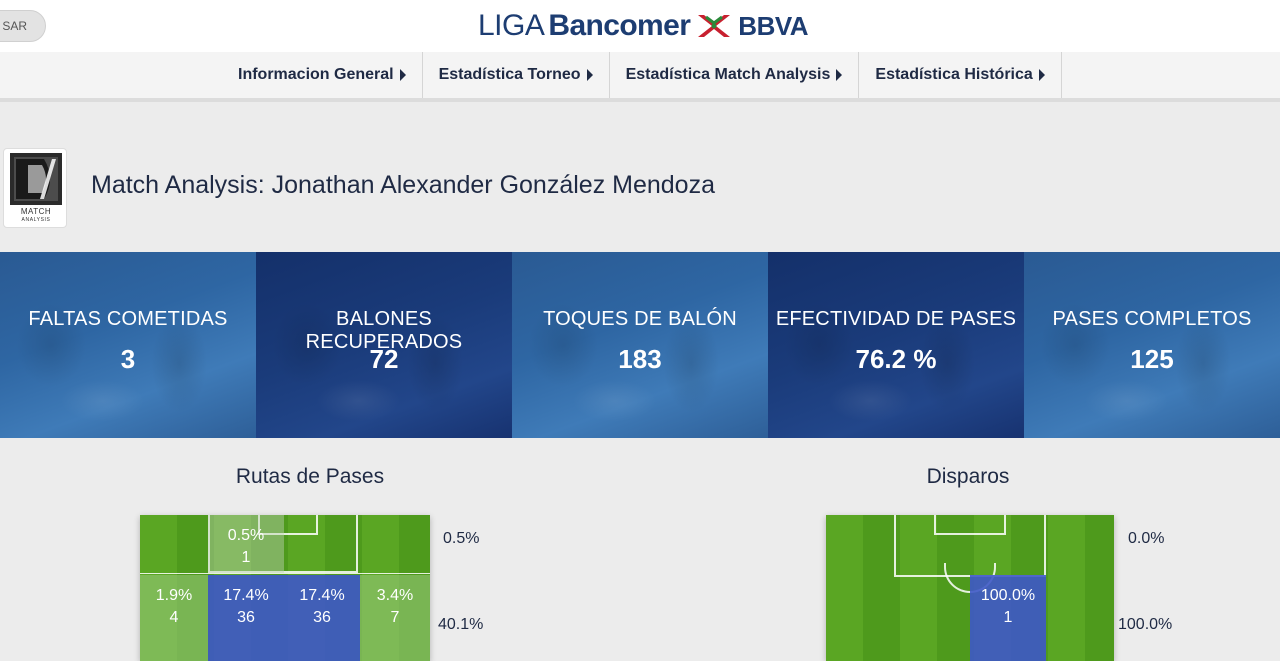  What do you see at coordinates (511, 25) in the screenshot?
I see `brand-liga: LIGA` at bounding box center [511, 25].